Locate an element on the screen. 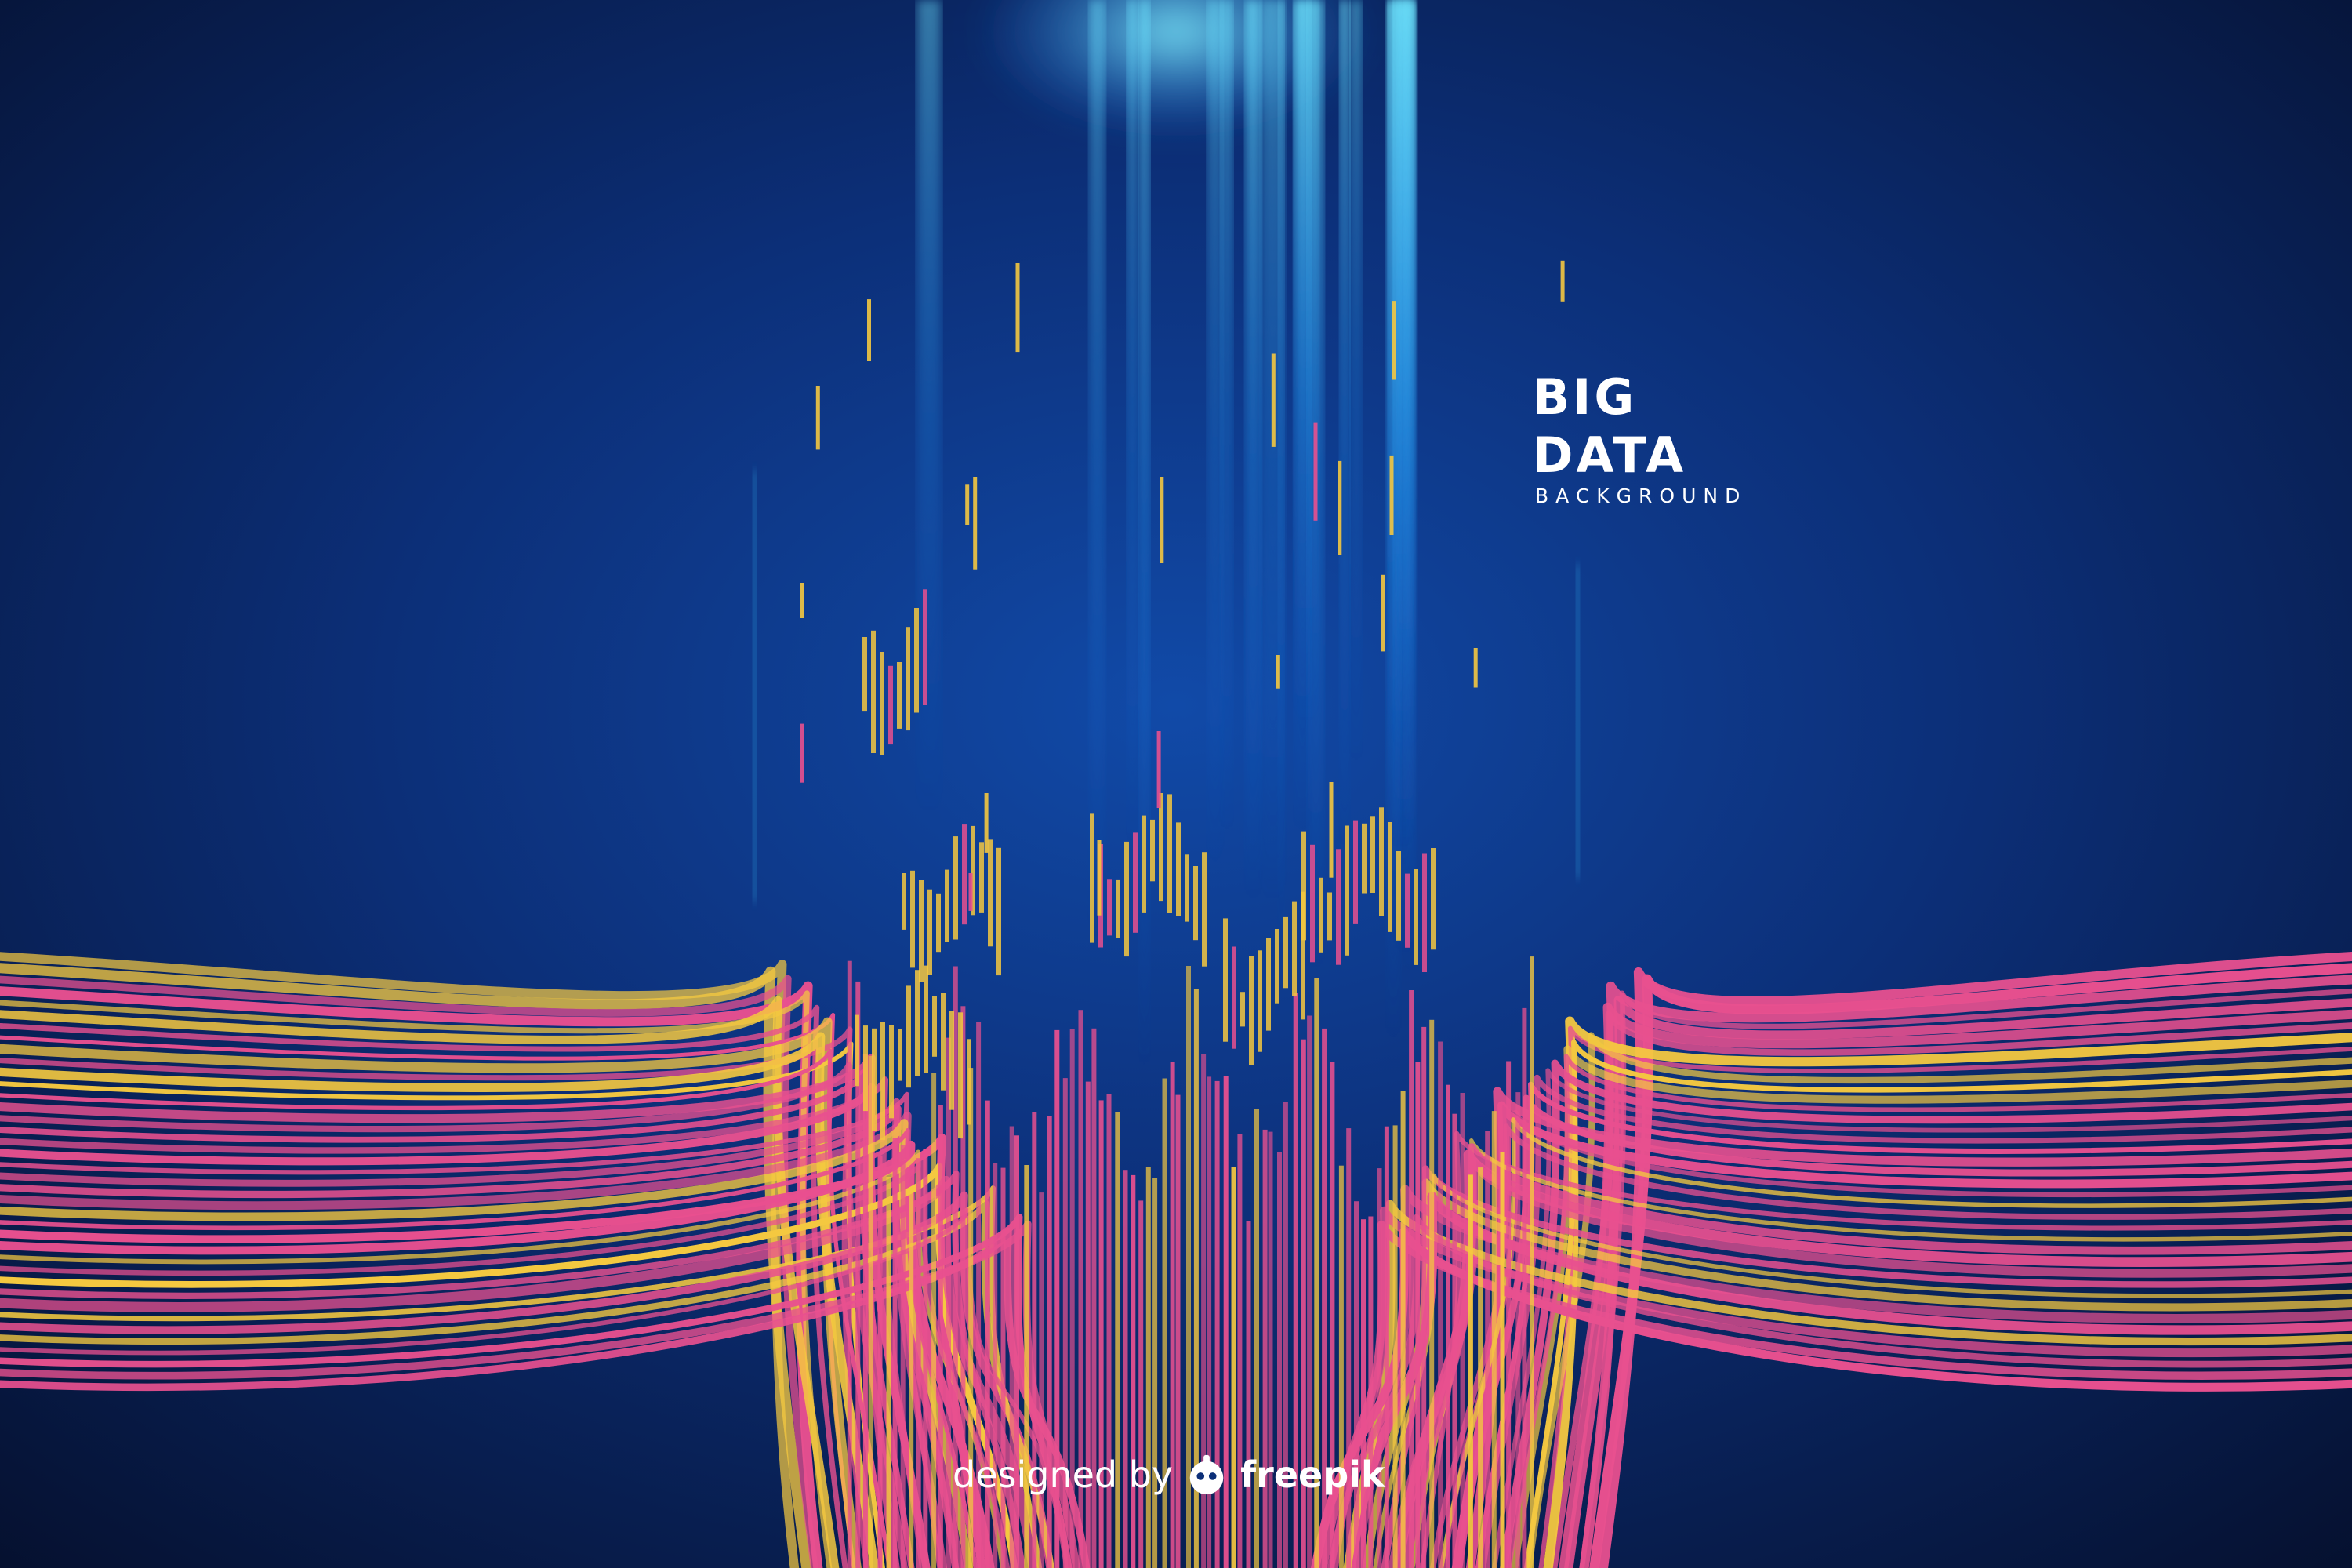  headline: BIG DATA is located at coordinates (1609, 426).